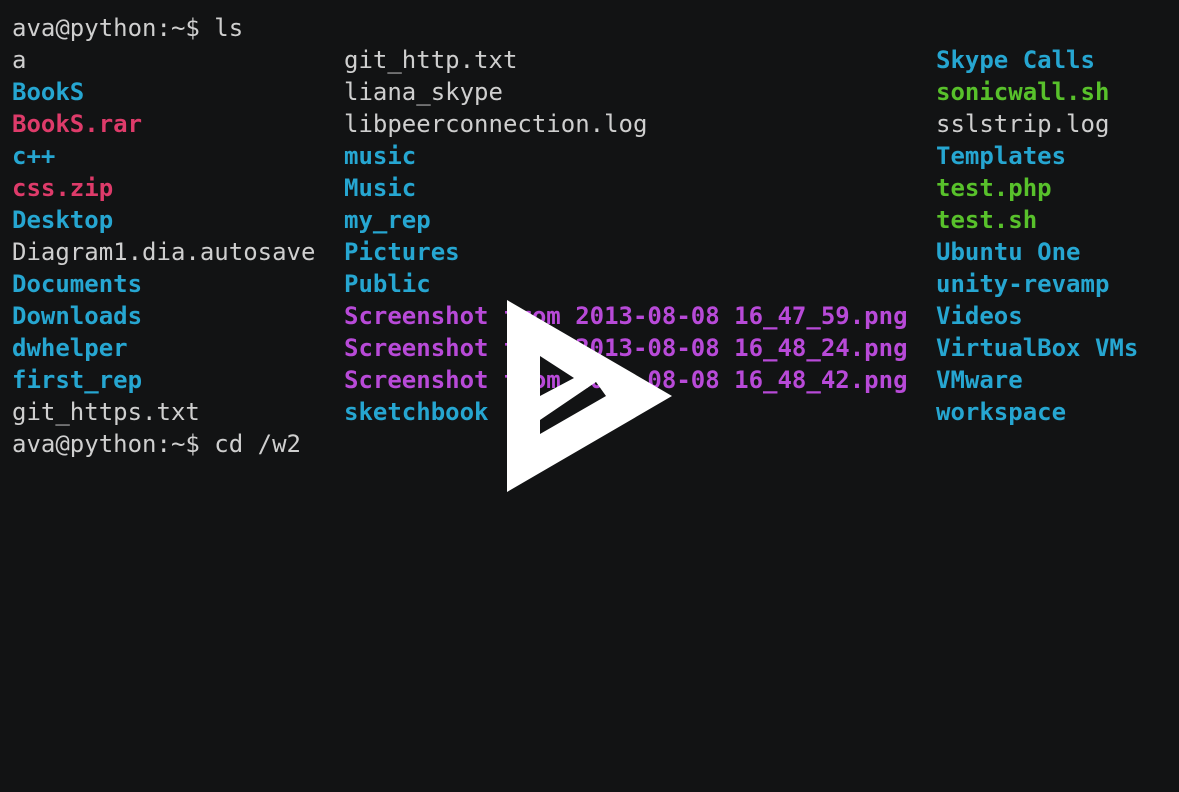 Image resolution: width=1179 pixels, height=792 pixels. Describe the element at coordinates (592, 28) in the screenshot. I see `command-line-ls: ava@python:~$ ls` at that location.